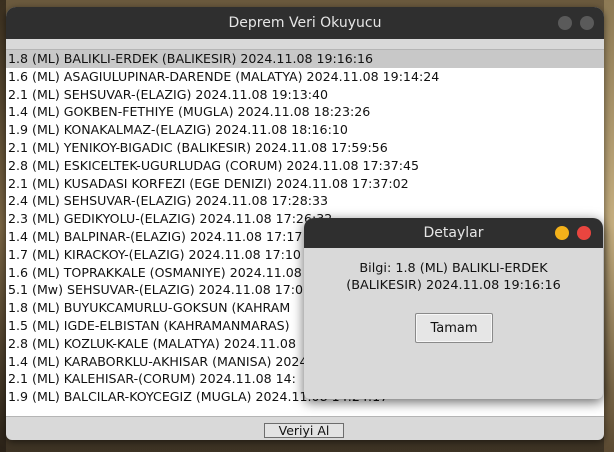  Describe the element at coordinates (453, 285) in the screenshot. I see `dialog-message-line2: (BALIKESIR) 2024.11.08 19:16:16` at that location.